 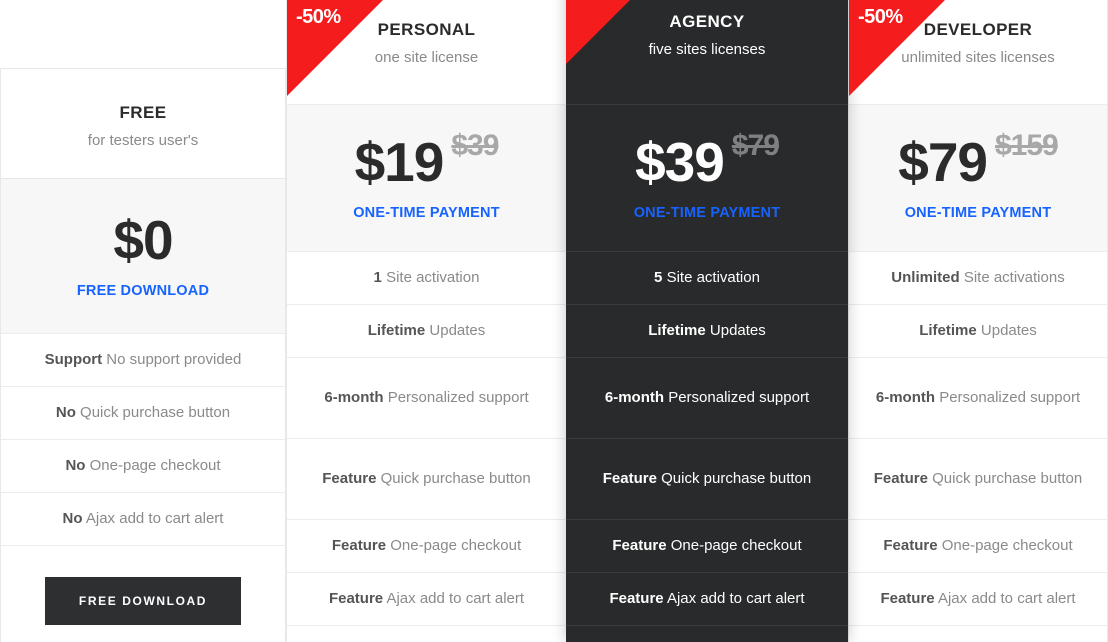 What do you see at coordinates (426, 29) in the screenshot?
I see `plan-name: PERSONAL` at bounding box center [426, 29].